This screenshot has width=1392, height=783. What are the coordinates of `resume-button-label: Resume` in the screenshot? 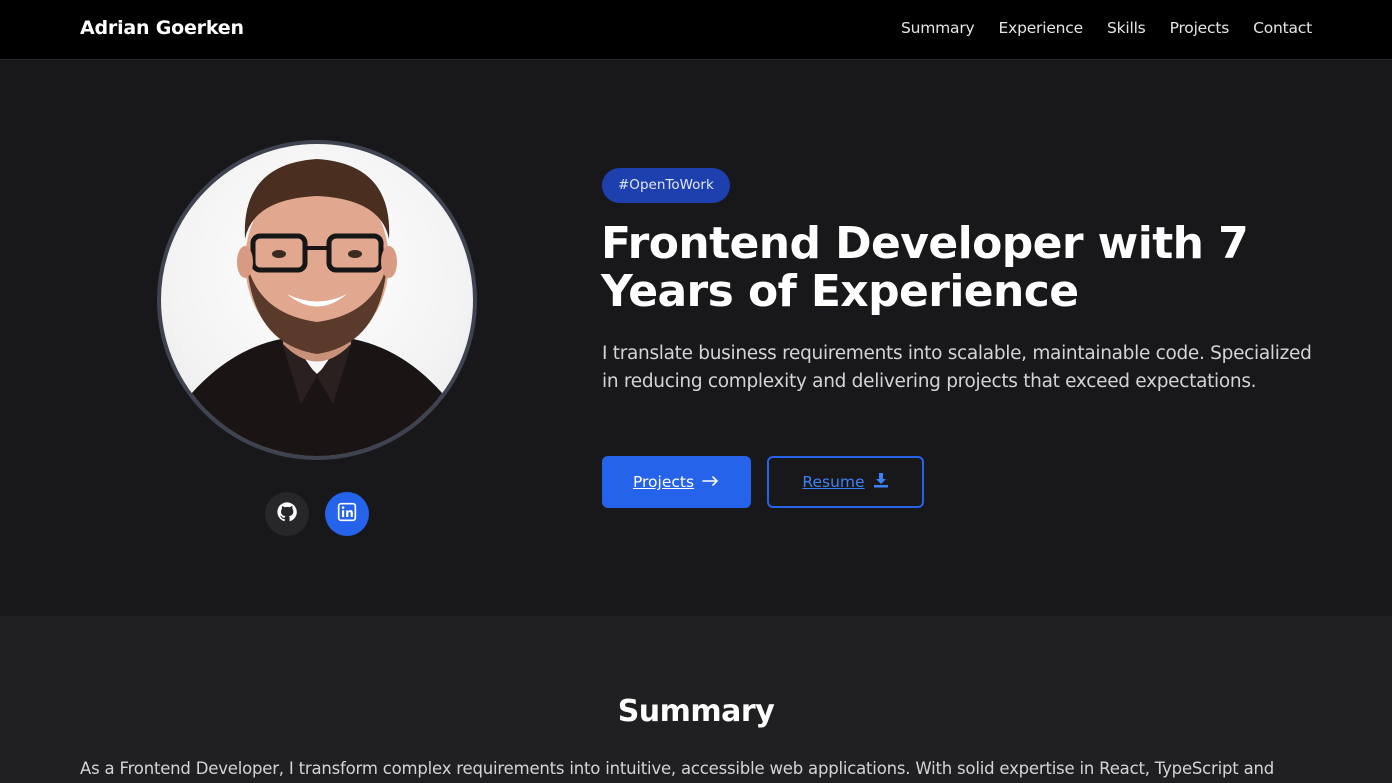 It's located at (833, 482).